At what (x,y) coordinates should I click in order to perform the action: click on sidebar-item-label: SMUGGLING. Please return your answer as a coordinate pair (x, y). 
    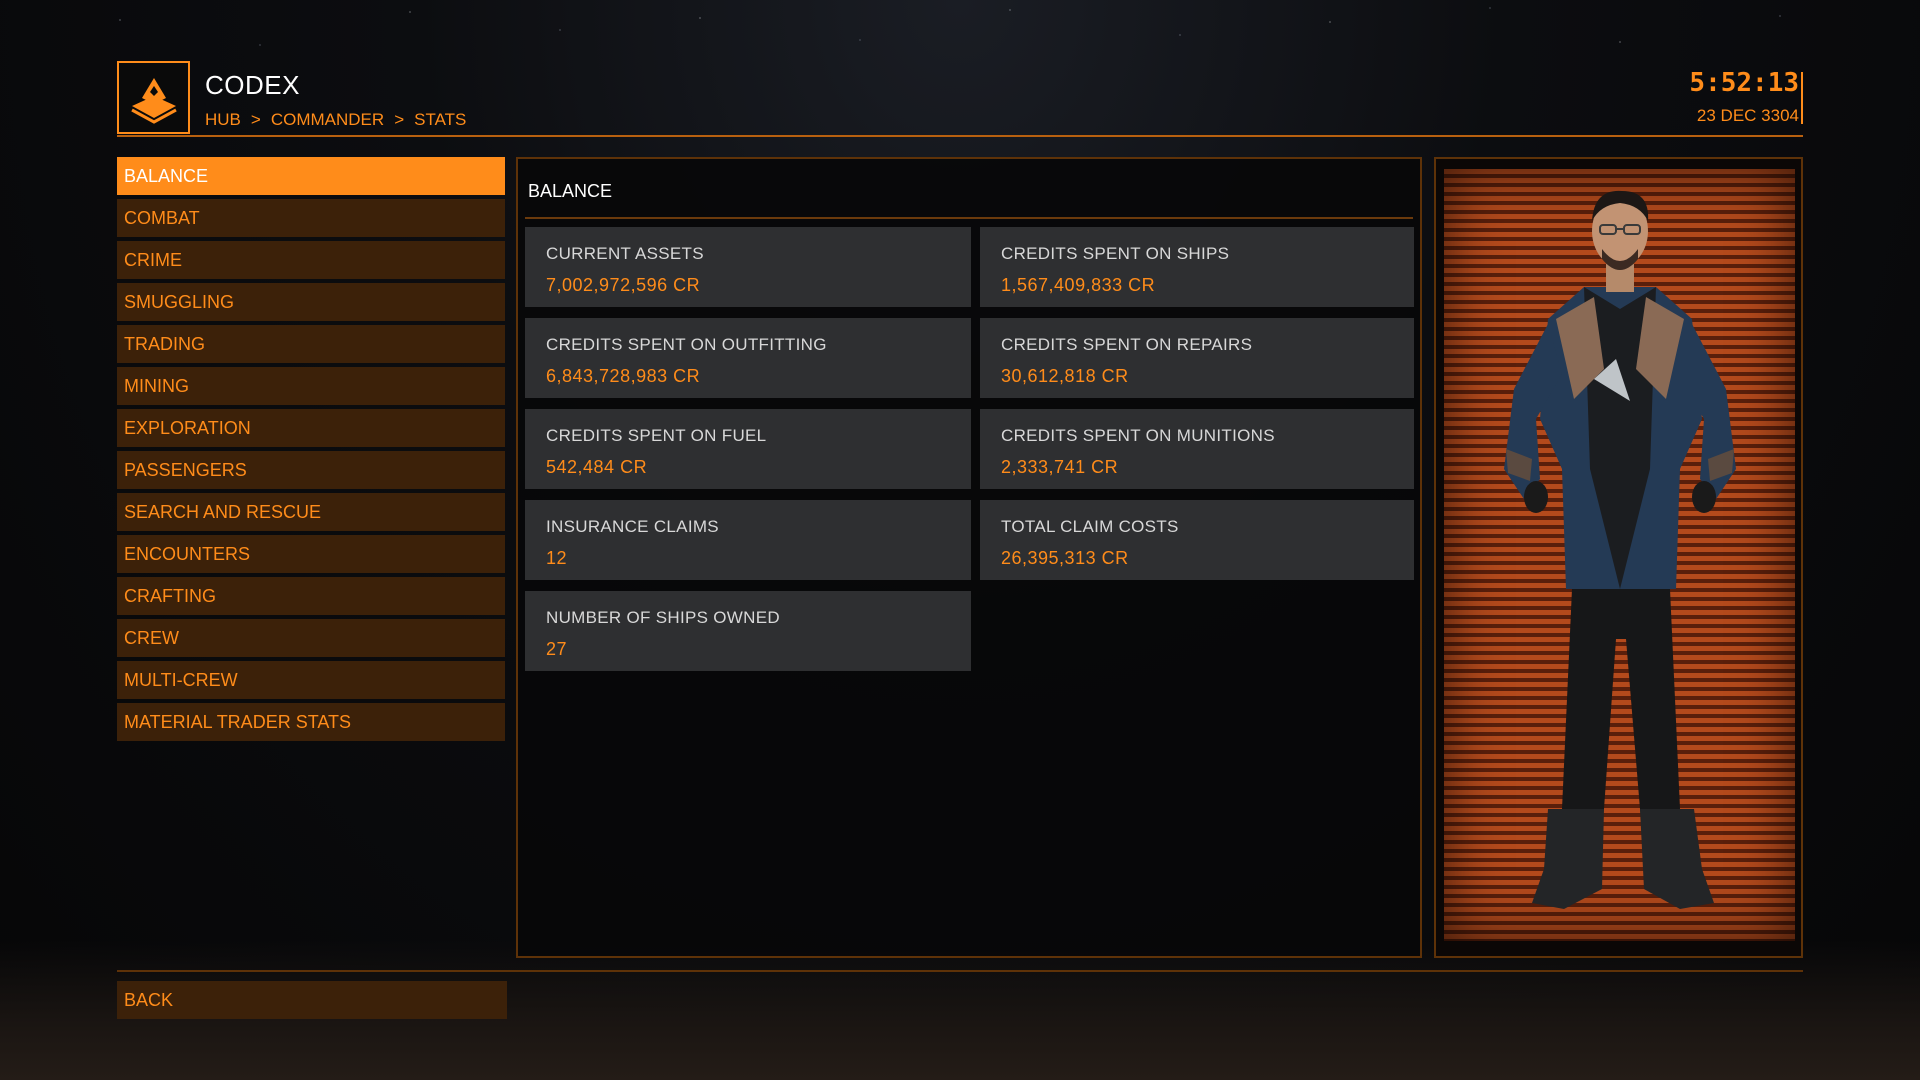
    Looking at the image, I should click on (179, 301).